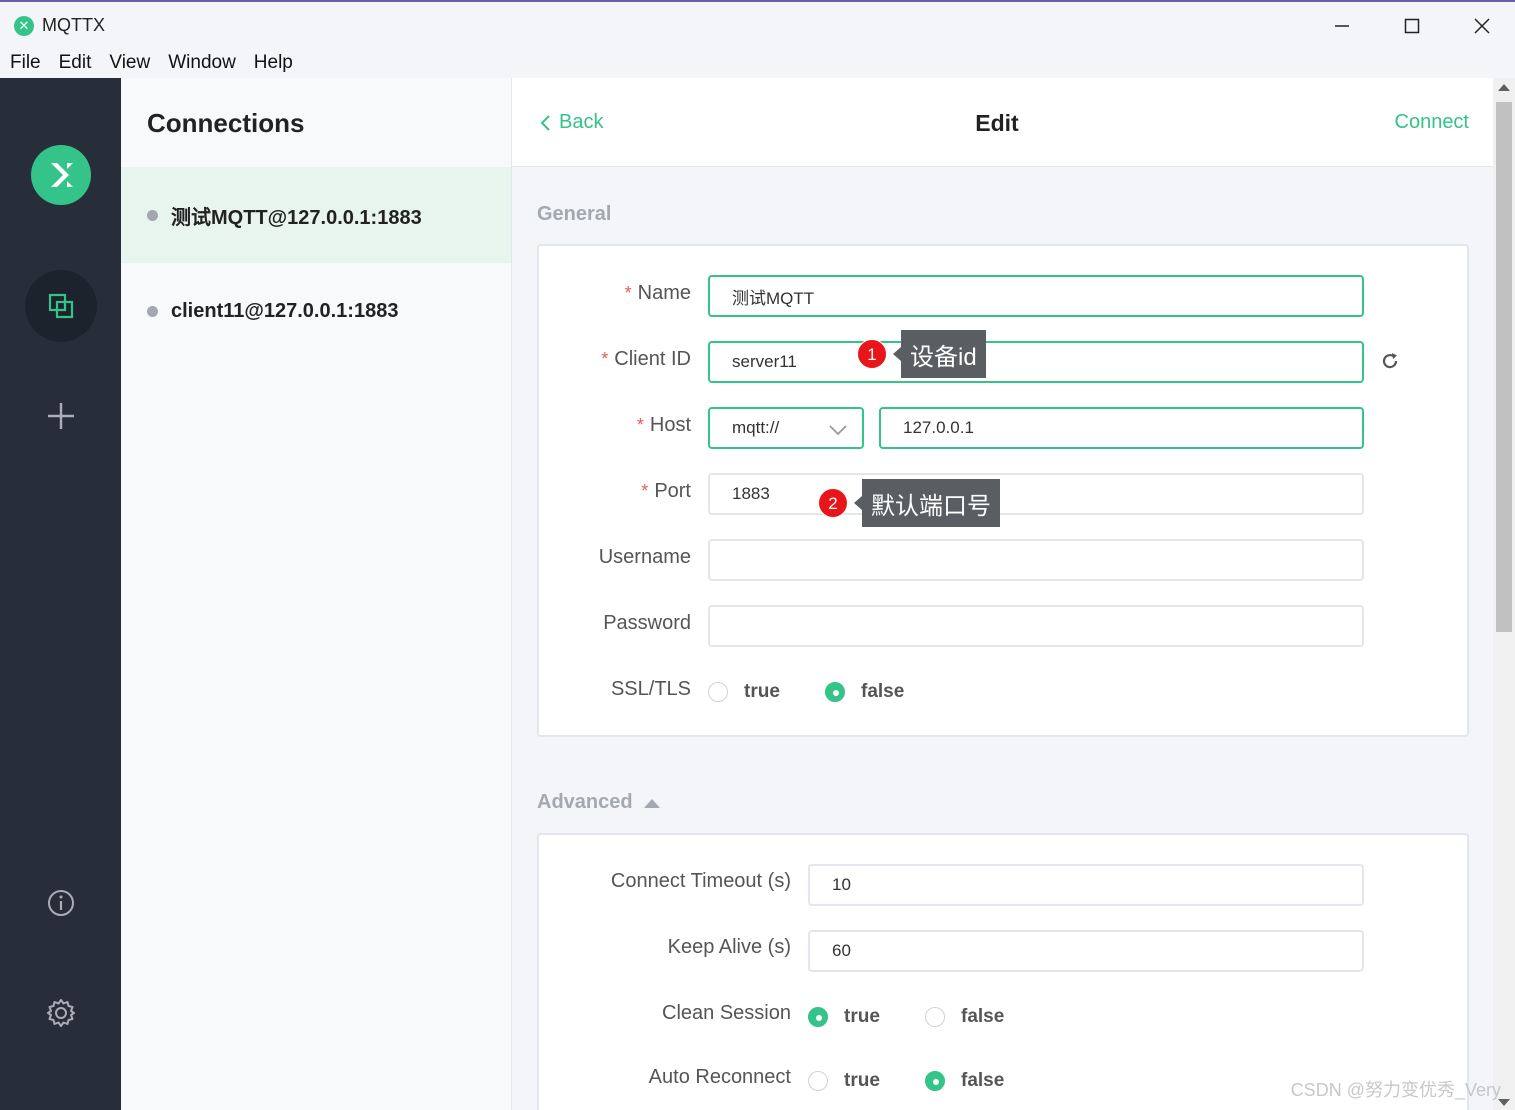  I want to click on connect-button: Connect, so click(1432, 122).